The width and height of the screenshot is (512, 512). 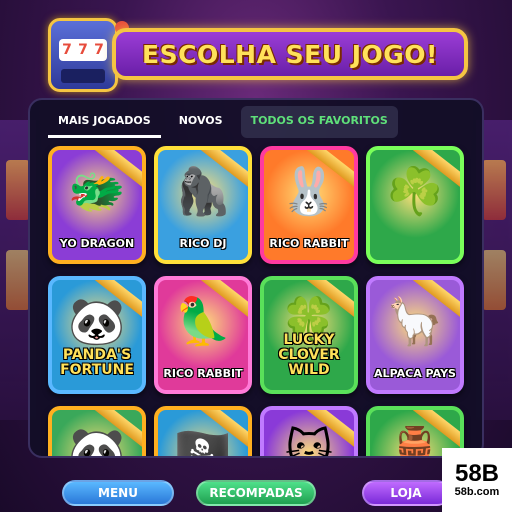 What do you see at coordinates (309, 431) in the screenshot?
I see `game-card: 🐱` at bounding box center [309, 431].